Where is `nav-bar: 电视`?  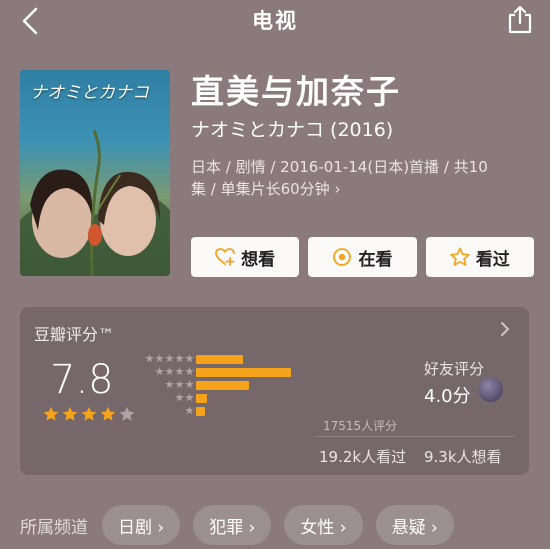
nav-bar: 电视 is located at coordinates (275, 21).